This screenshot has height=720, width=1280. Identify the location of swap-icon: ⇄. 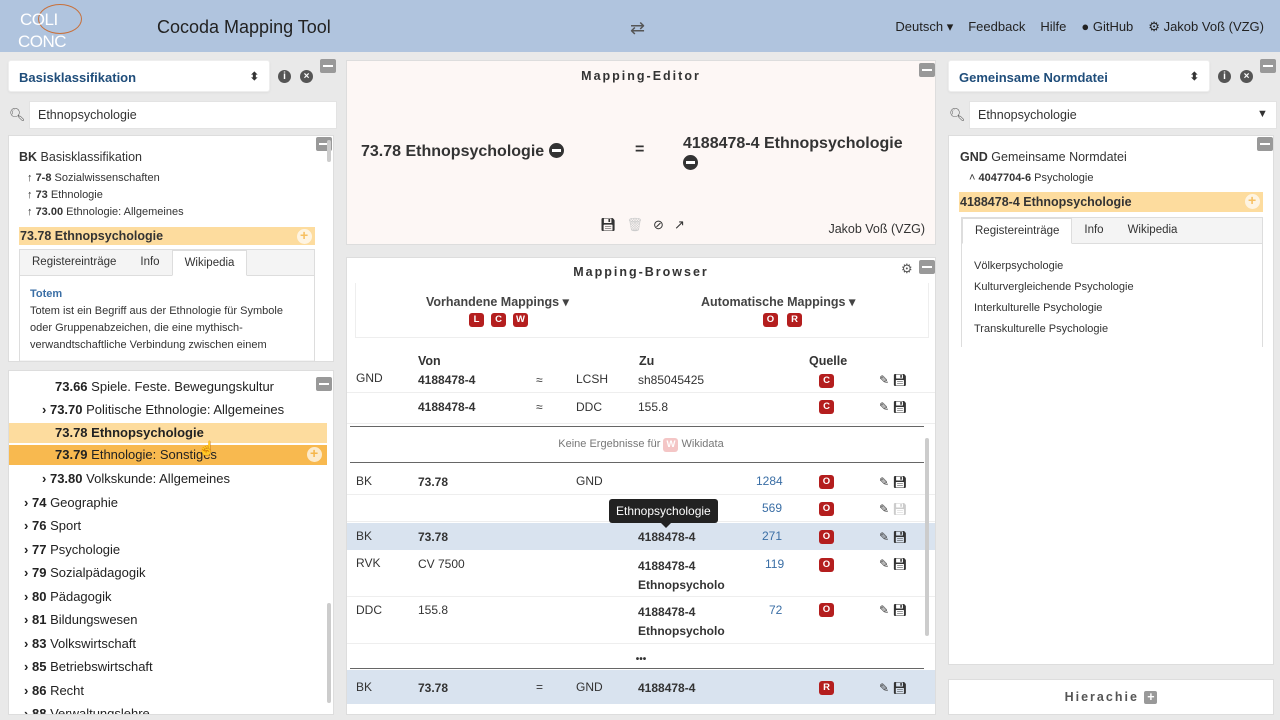
(637, 28).